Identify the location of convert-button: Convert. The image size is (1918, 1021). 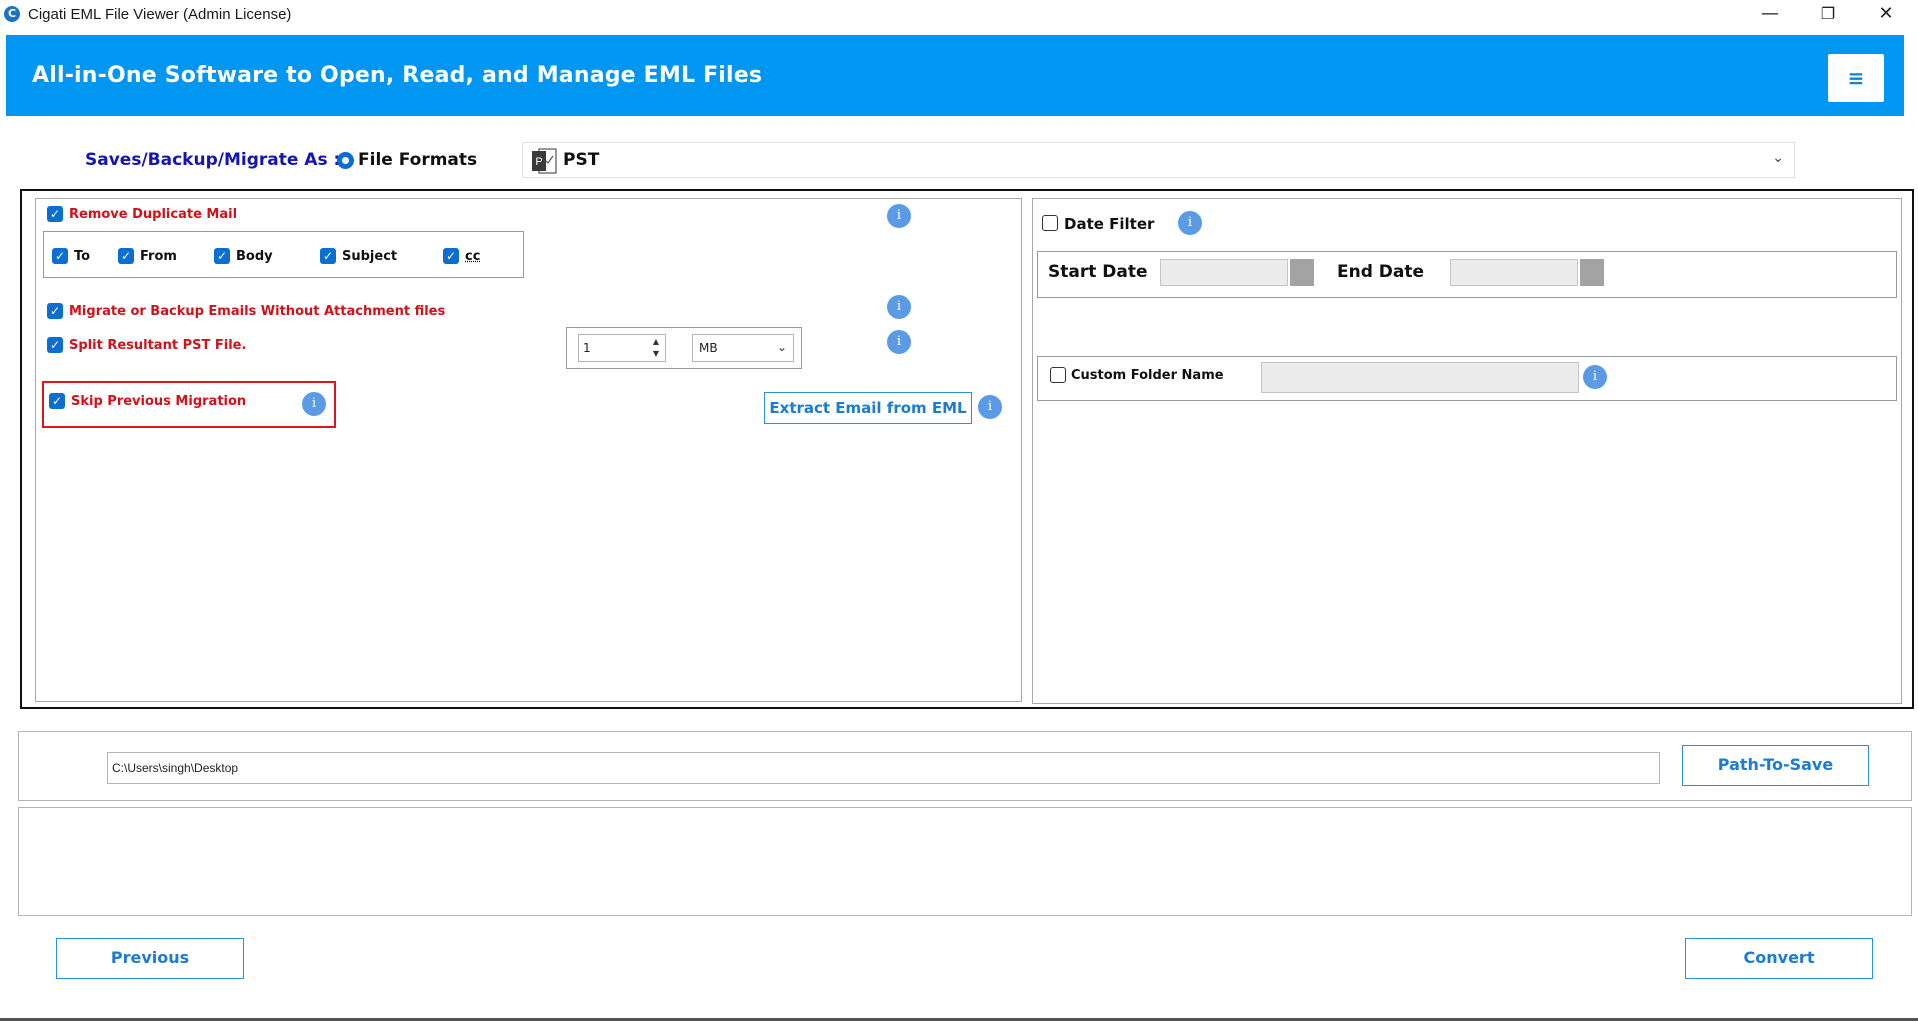
(1779, 958).